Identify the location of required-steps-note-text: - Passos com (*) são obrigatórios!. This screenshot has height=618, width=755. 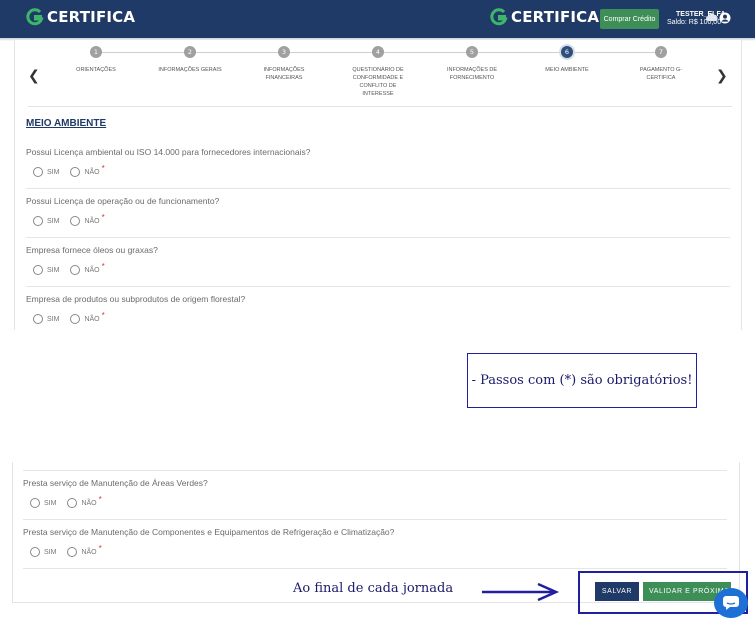
(582, 380).